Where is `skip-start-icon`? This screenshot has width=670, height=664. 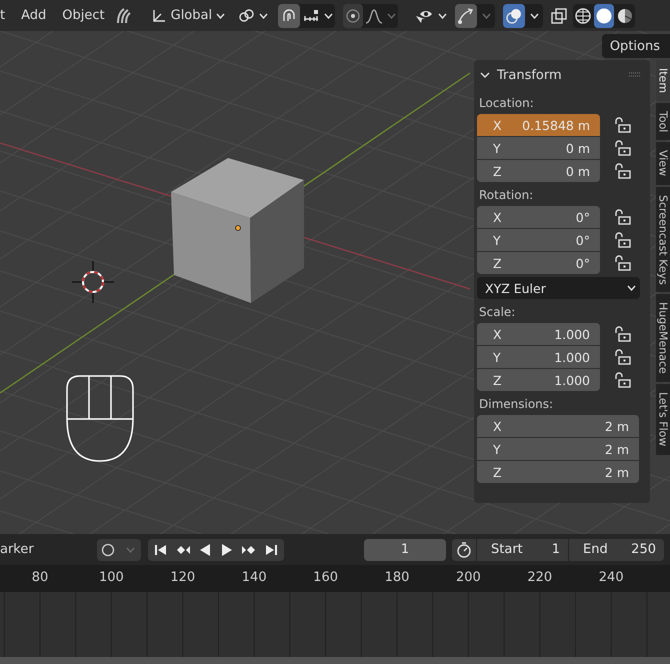 skip-start-icon is located at coordinates (161, 549).